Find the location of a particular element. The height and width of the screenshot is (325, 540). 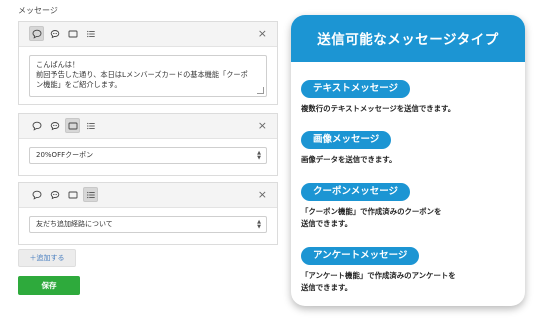

feature-label: クーポンメッセージ is located at coordinates (356, 192).